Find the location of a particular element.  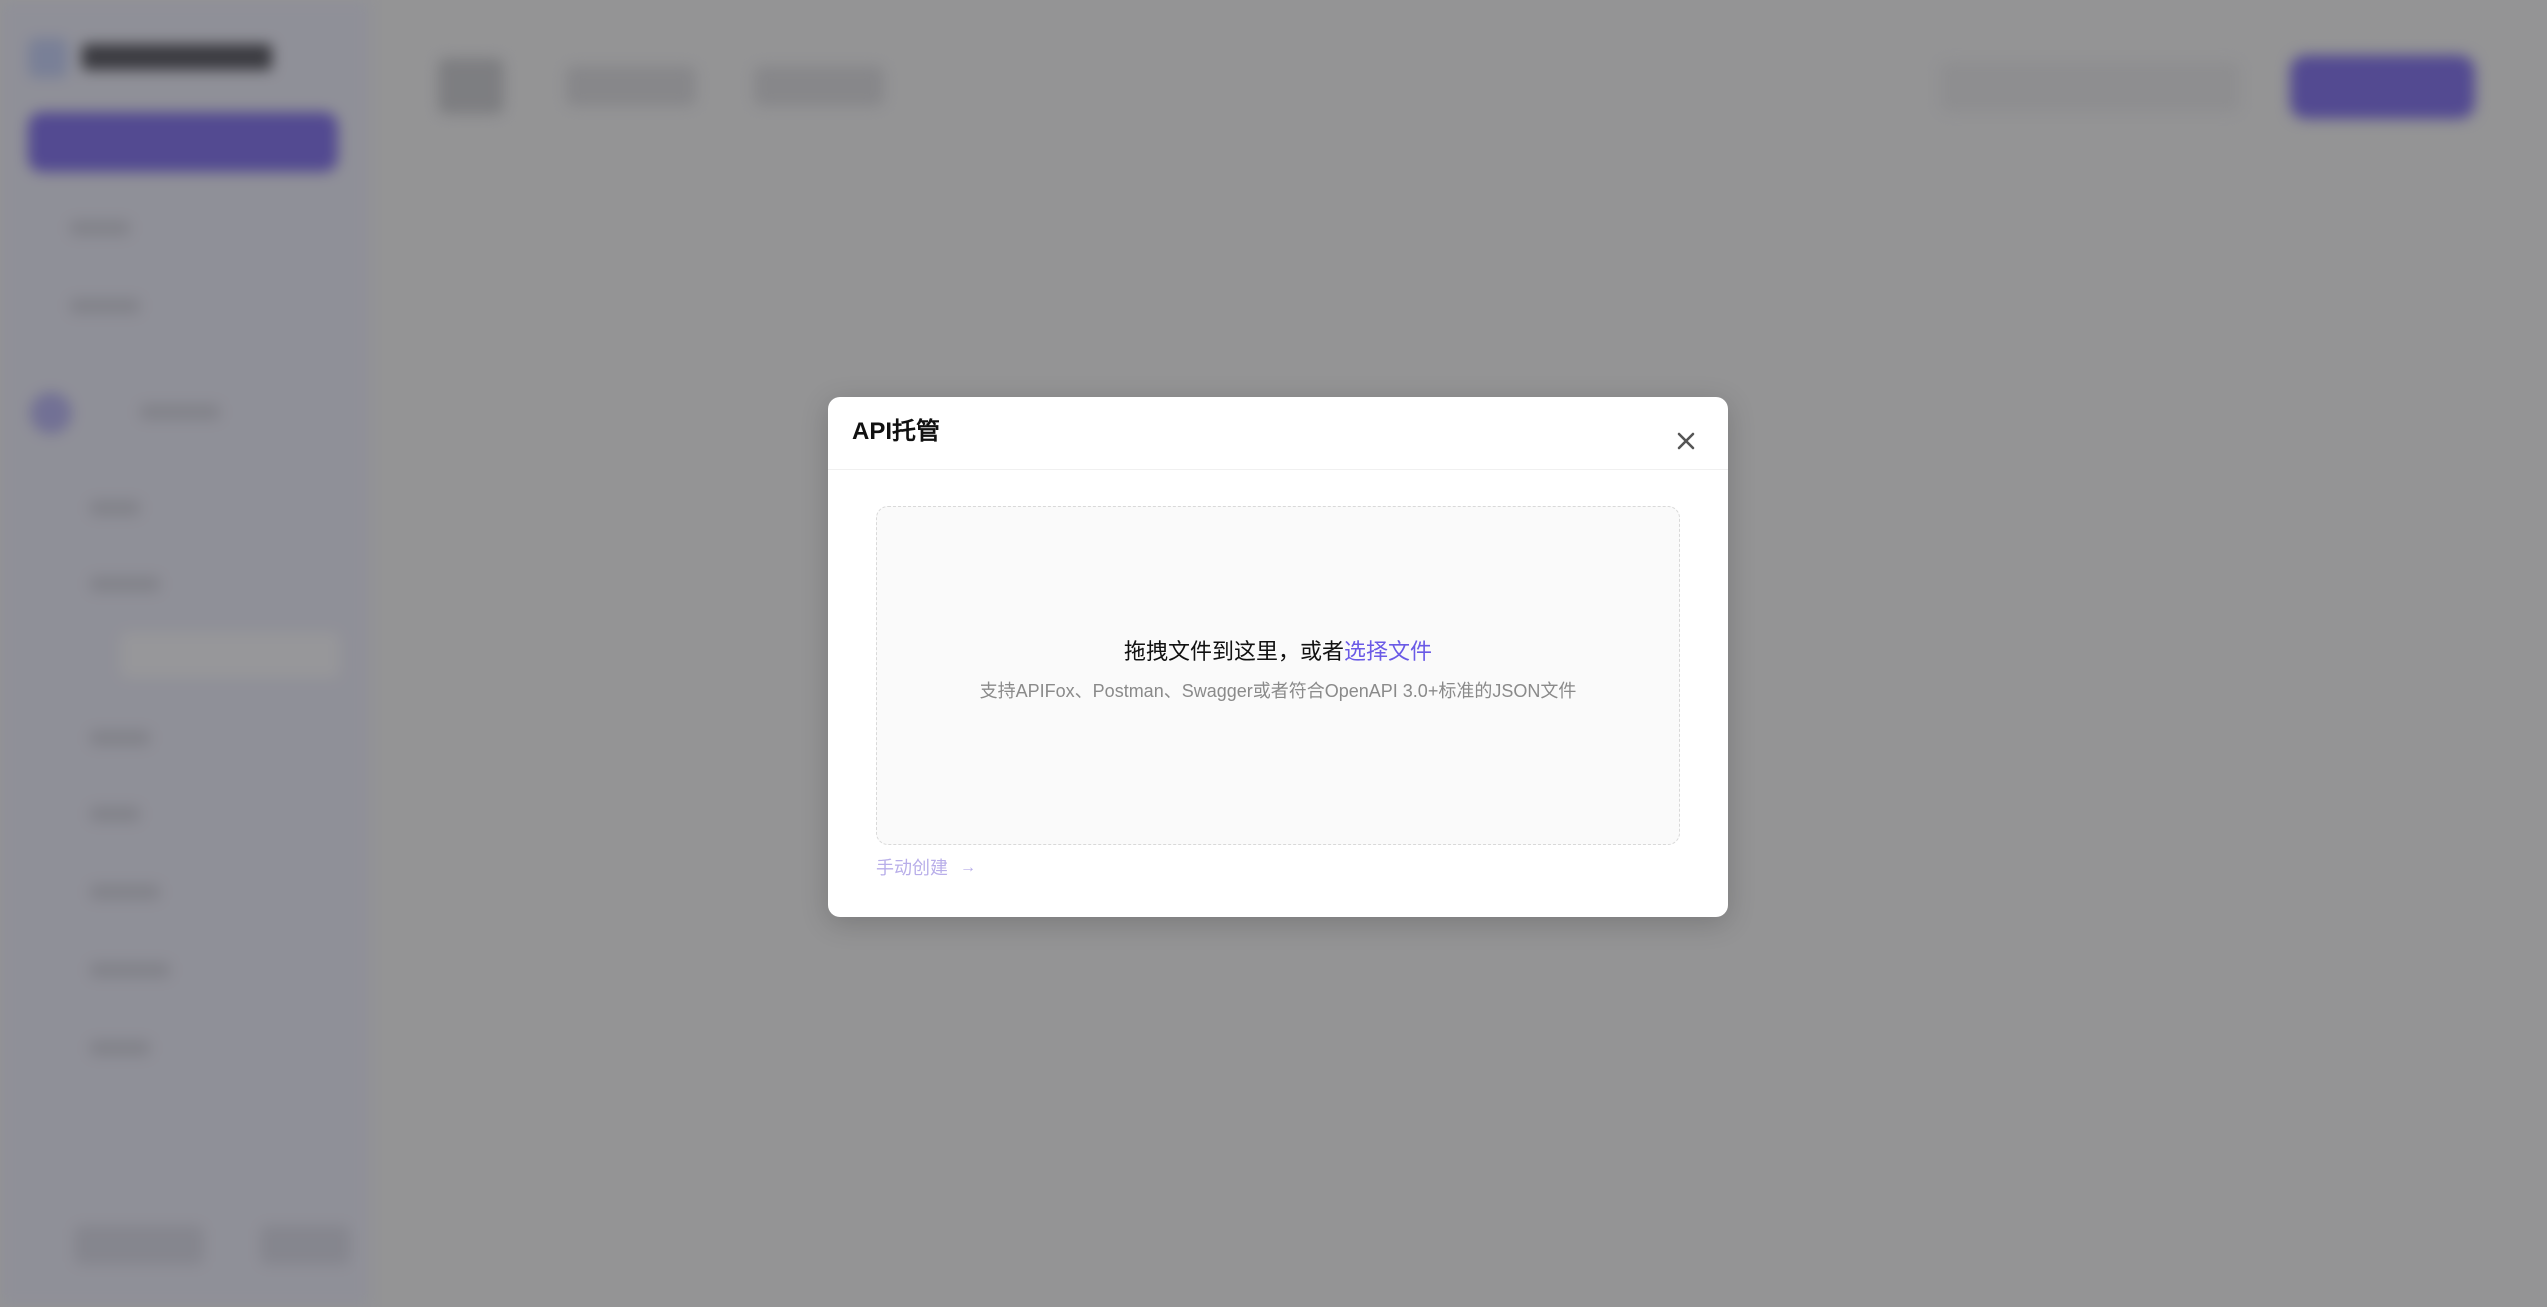

select-file-link: 选择文件 is located at coordinates (1388, 651).